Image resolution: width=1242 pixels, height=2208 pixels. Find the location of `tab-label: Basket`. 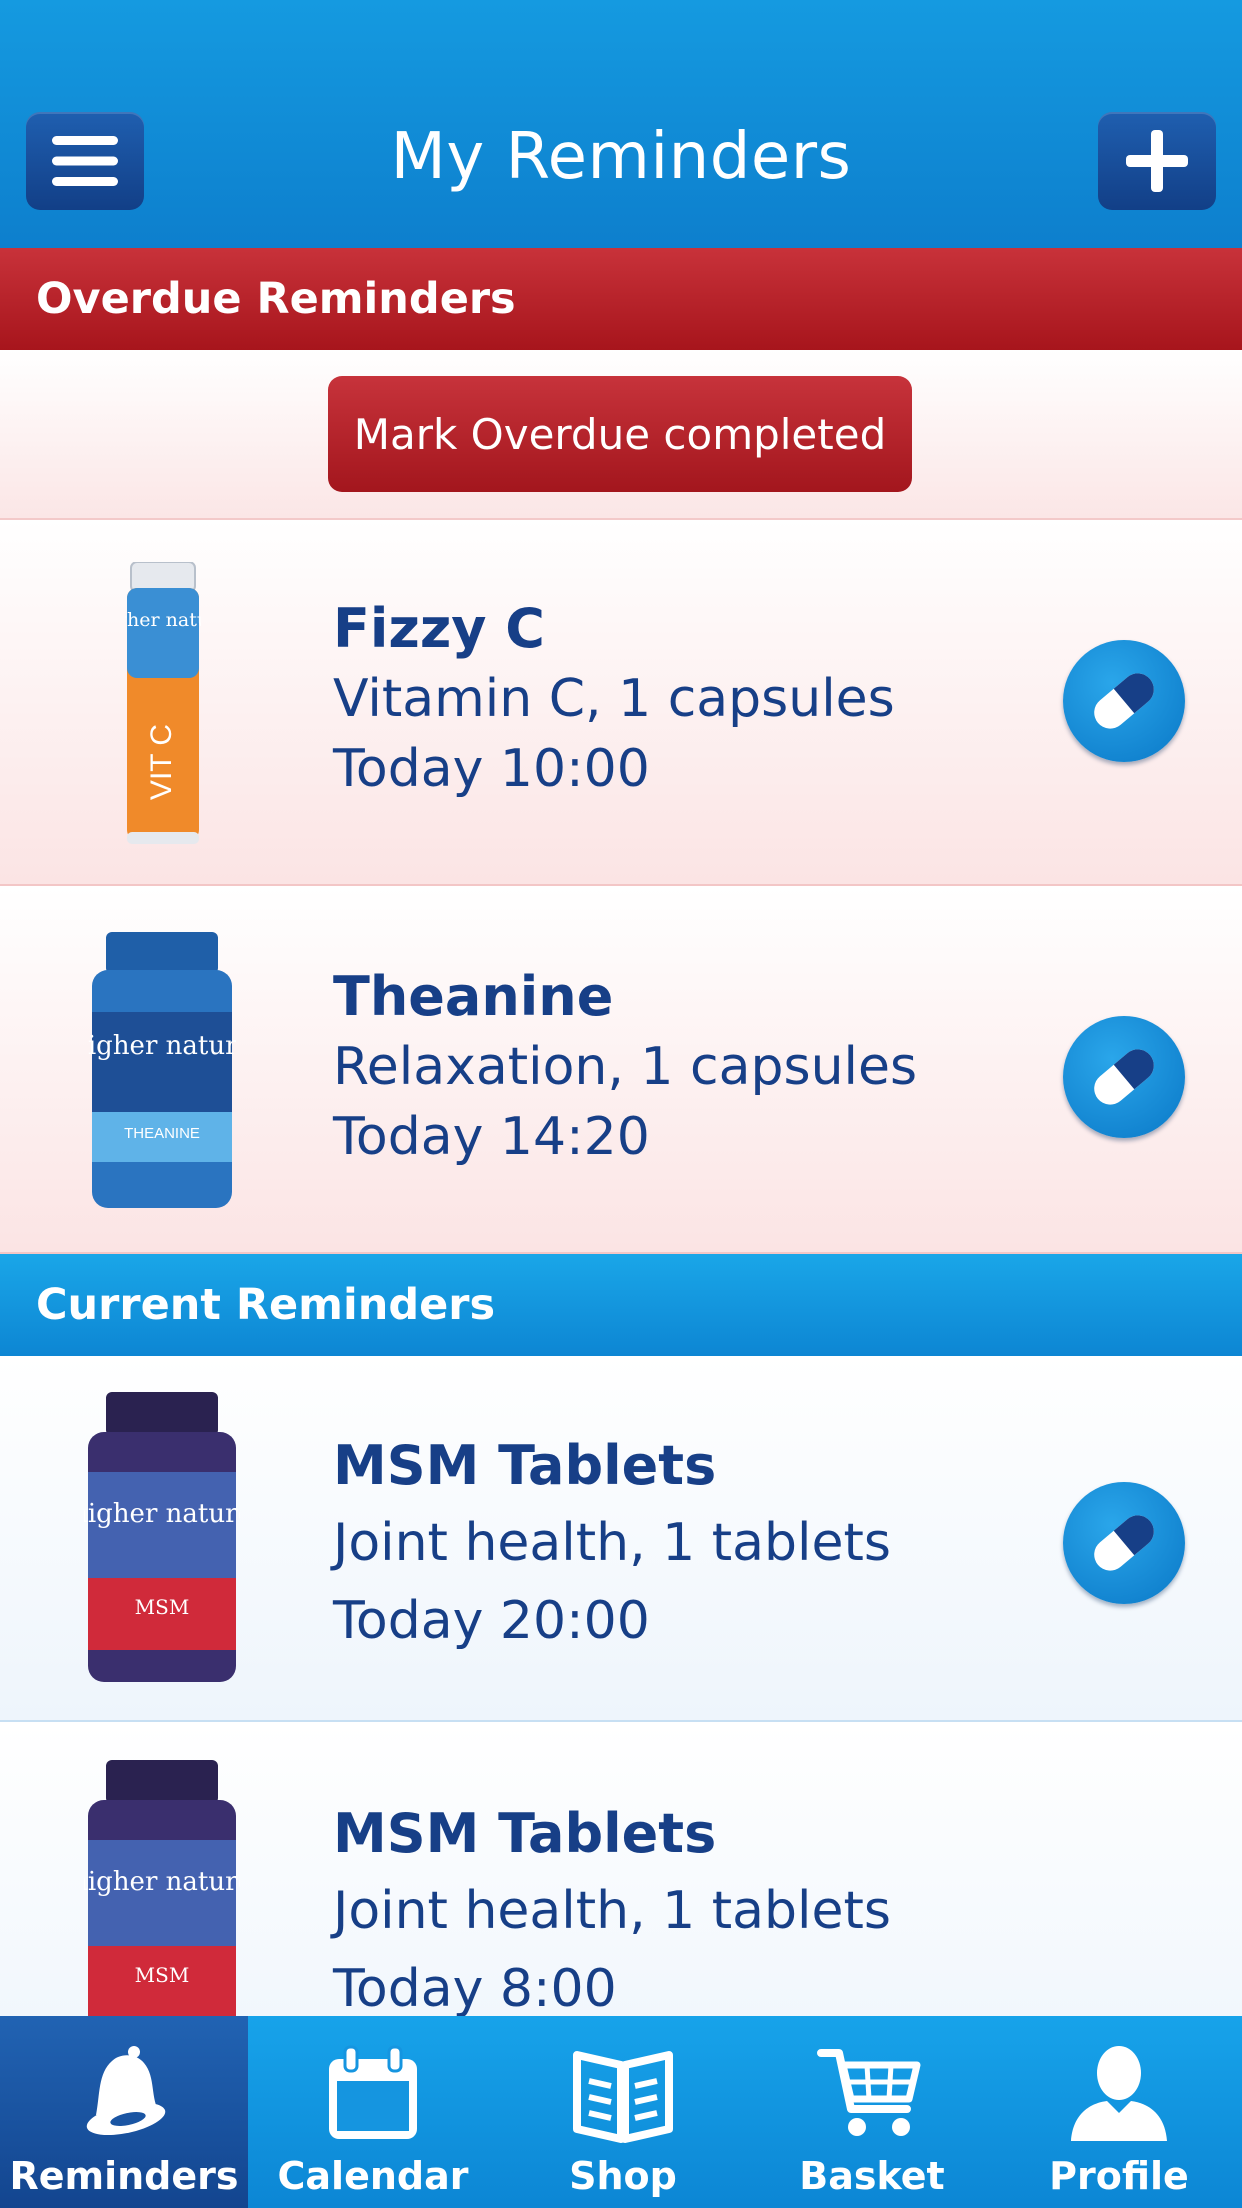

tab-label: Basket is located at coordinates (872, 2176).